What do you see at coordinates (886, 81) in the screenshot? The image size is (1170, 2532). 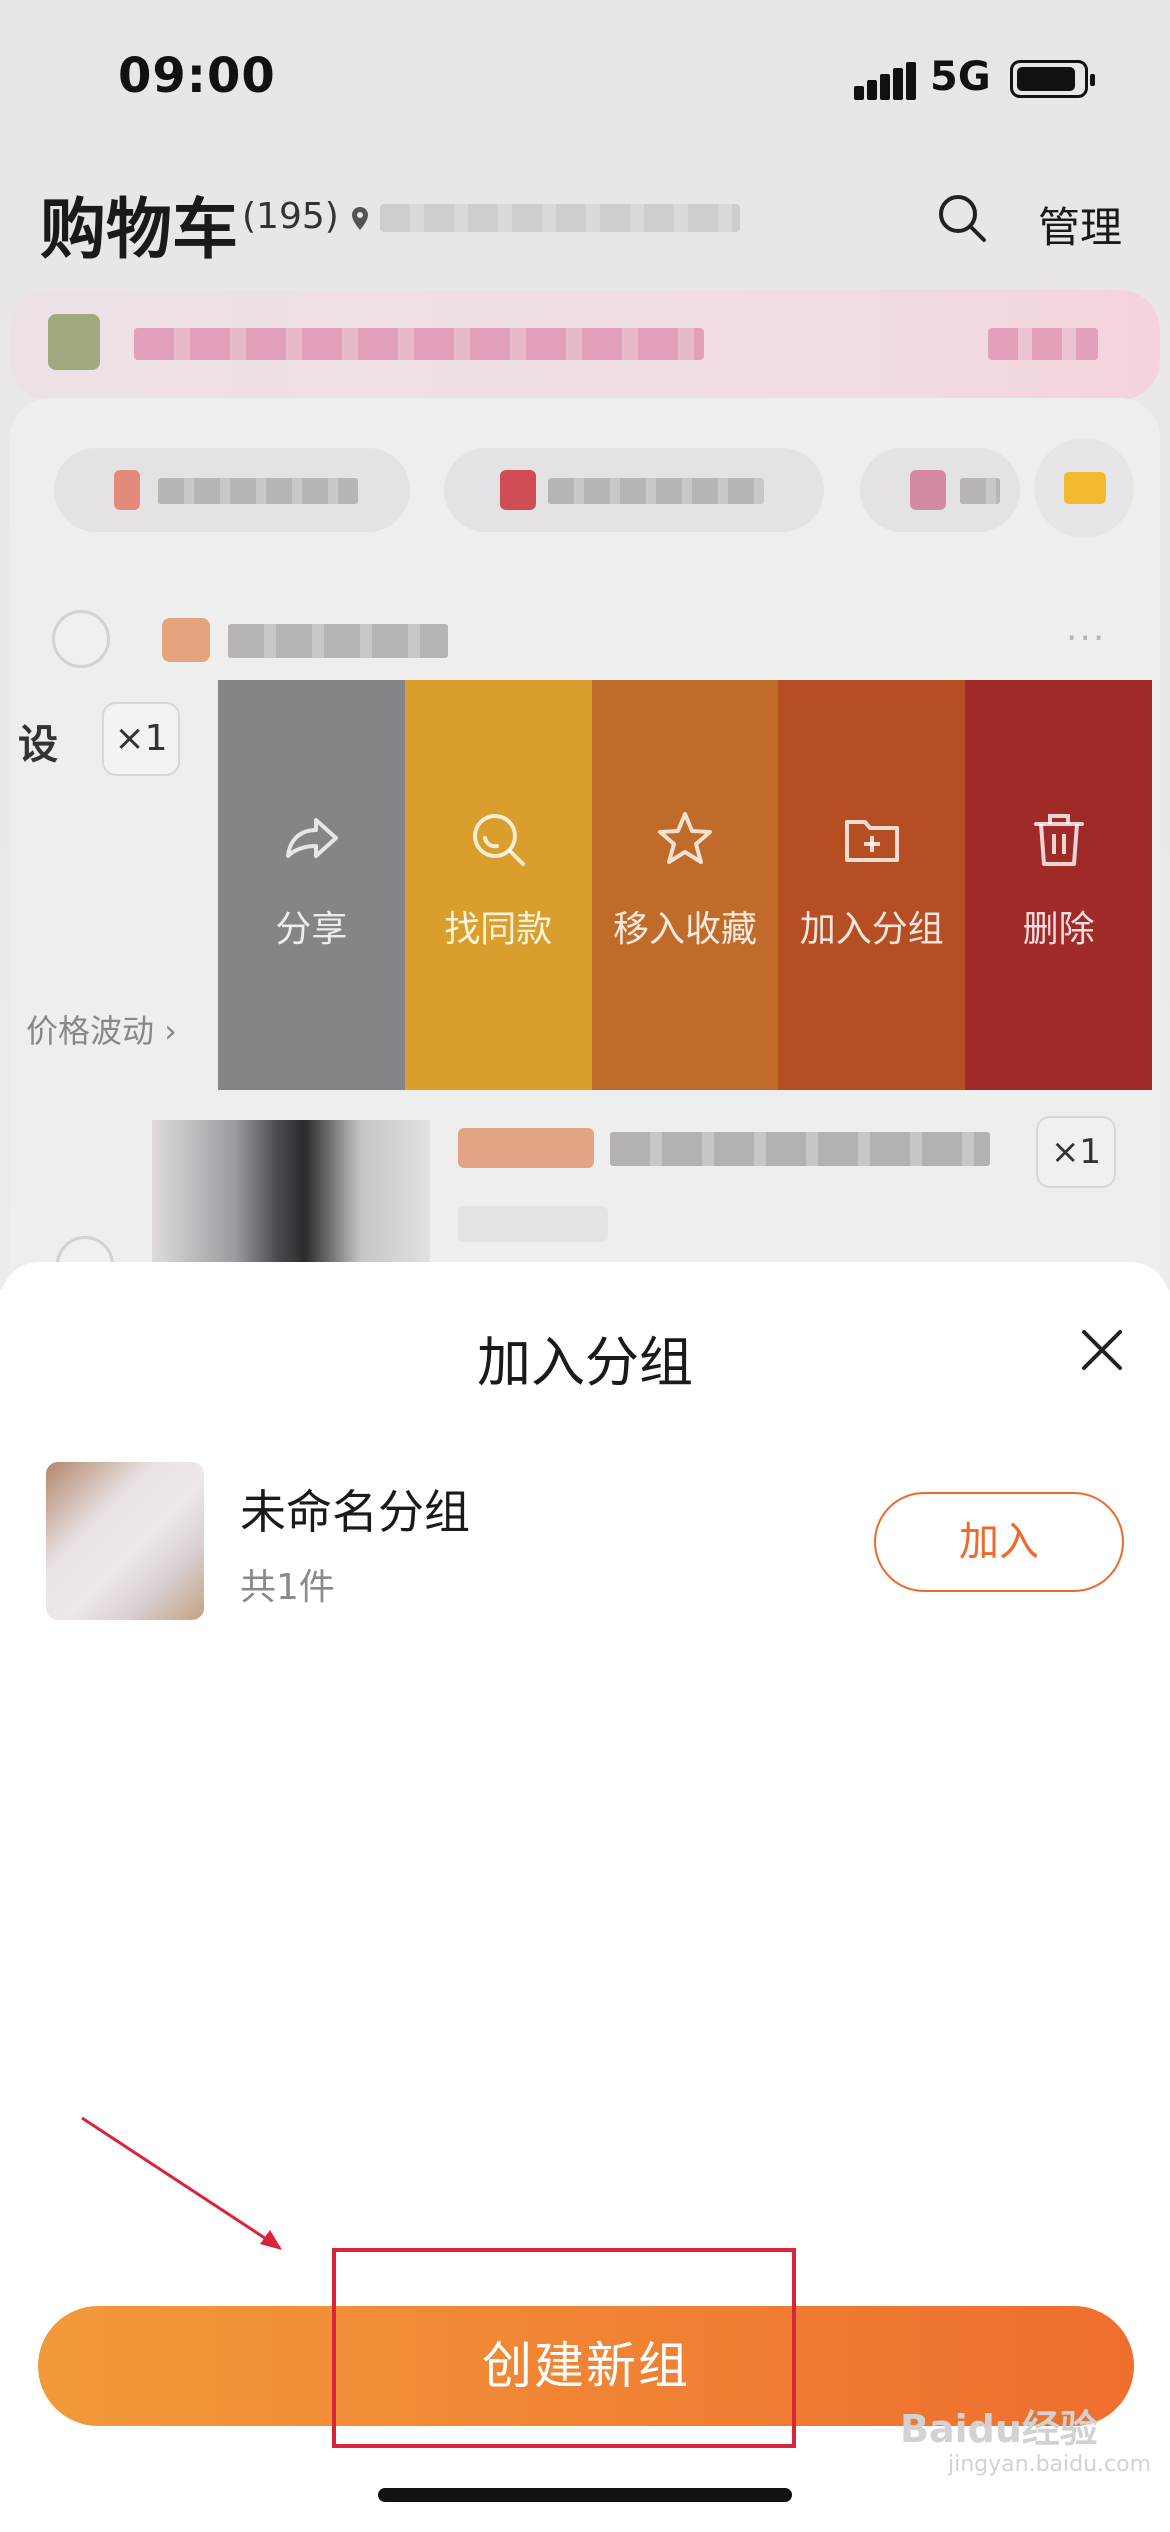 I see `signal-icon` at bounding box center [886, 81].